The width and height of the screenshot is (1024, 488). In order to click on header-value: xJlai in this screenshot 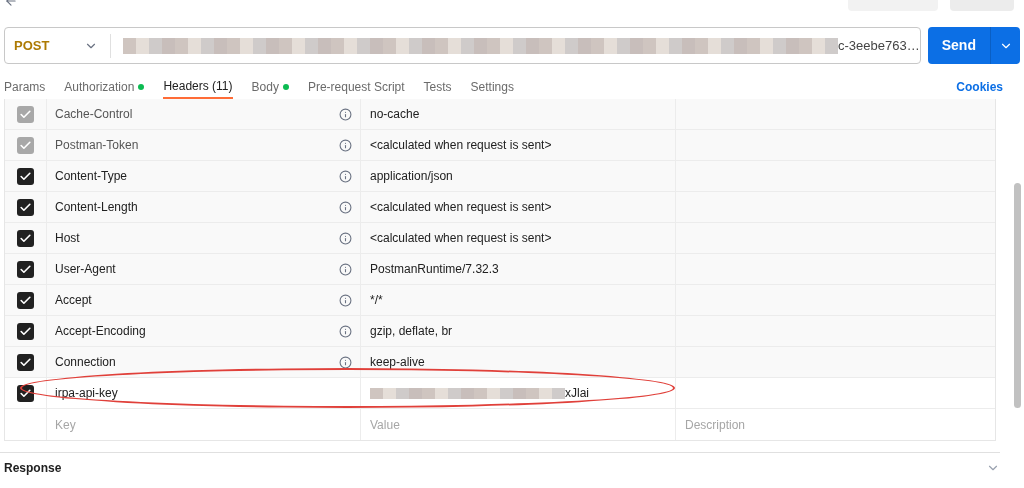, I will do `click(577, 393)`.